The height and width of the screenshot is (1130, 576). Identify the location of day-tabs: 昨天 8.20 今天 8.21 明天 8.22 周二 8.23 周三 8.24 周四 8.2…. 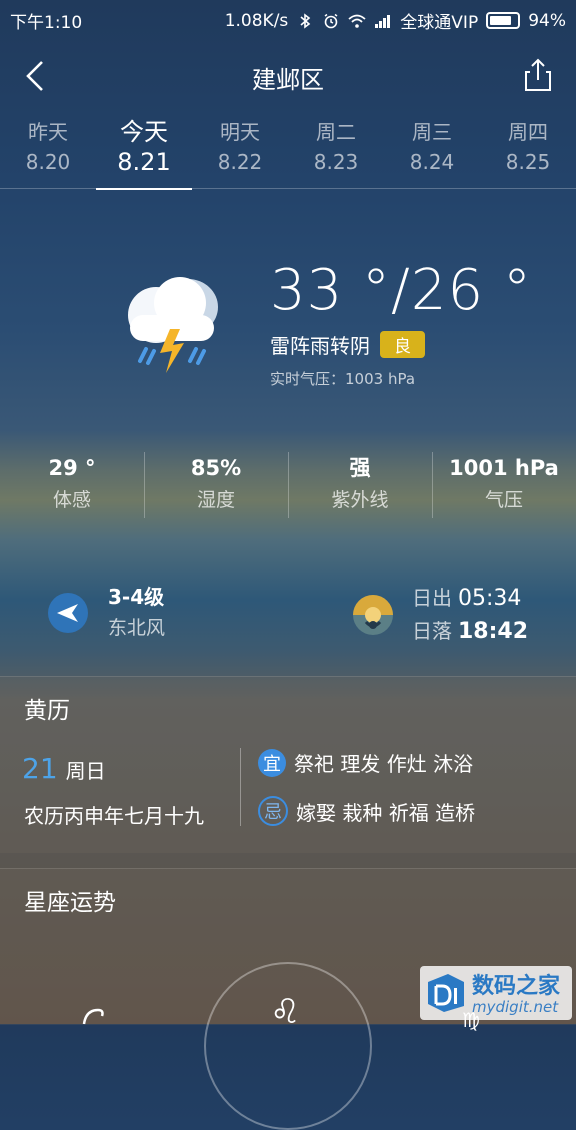
(288, 154).